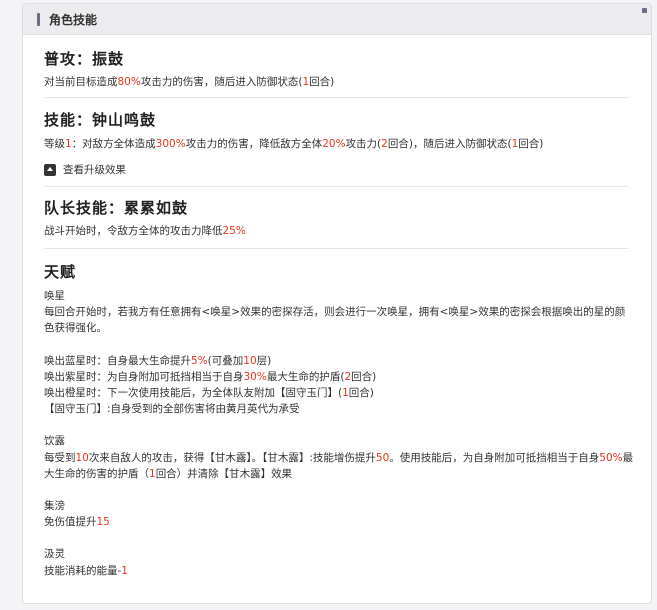 This screenshot has height=610, width=657. I want to click on talent-title: 天赋, so click(60, 272).